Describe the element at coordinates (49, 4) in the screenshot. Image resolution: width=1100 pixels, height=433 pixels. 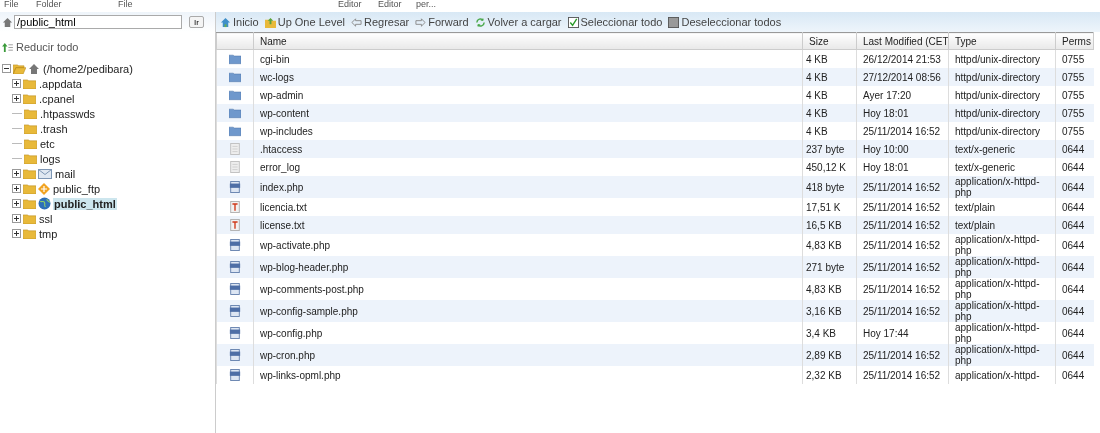
I see `menu-label: Folder` at that location.